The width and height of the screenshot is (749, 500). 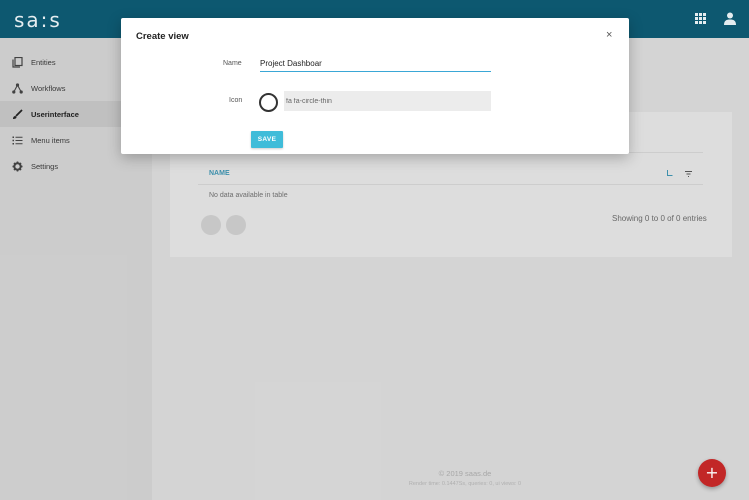 I want to click on name-label: Name, so click(x=232, y=63).